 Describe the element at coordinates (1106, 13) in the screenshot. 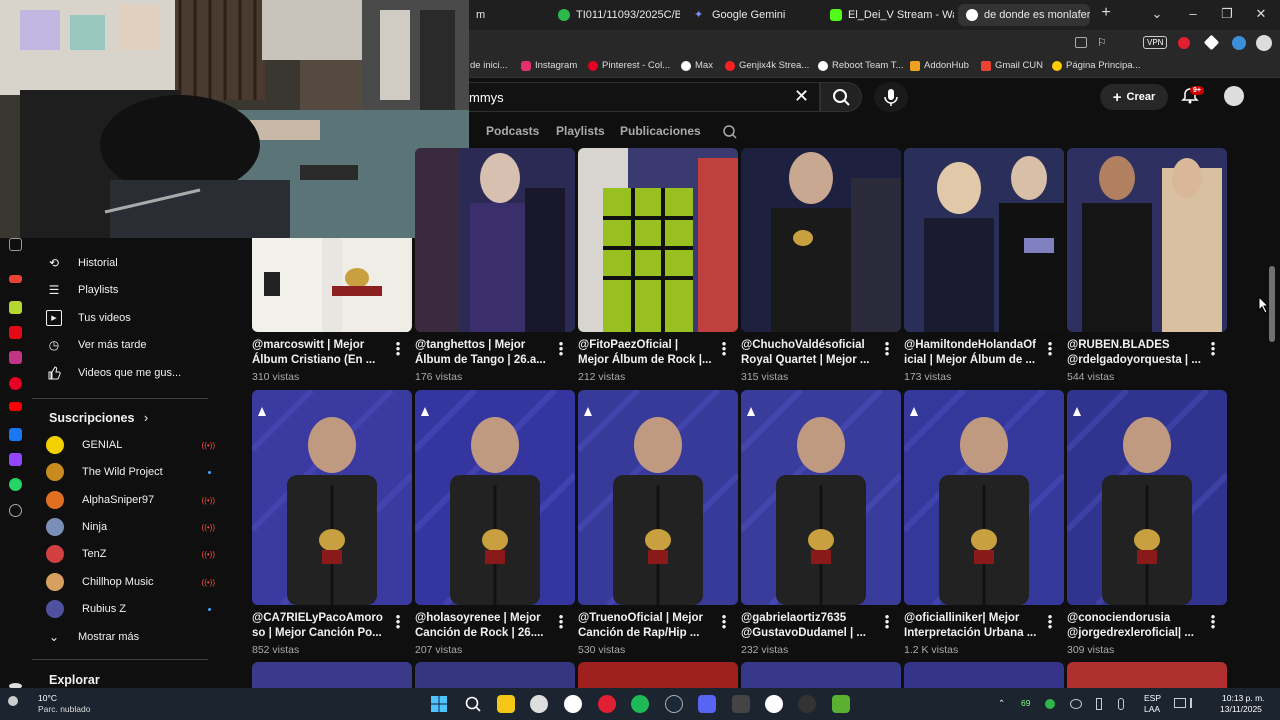

I see `new-tab-button: +` at that location.